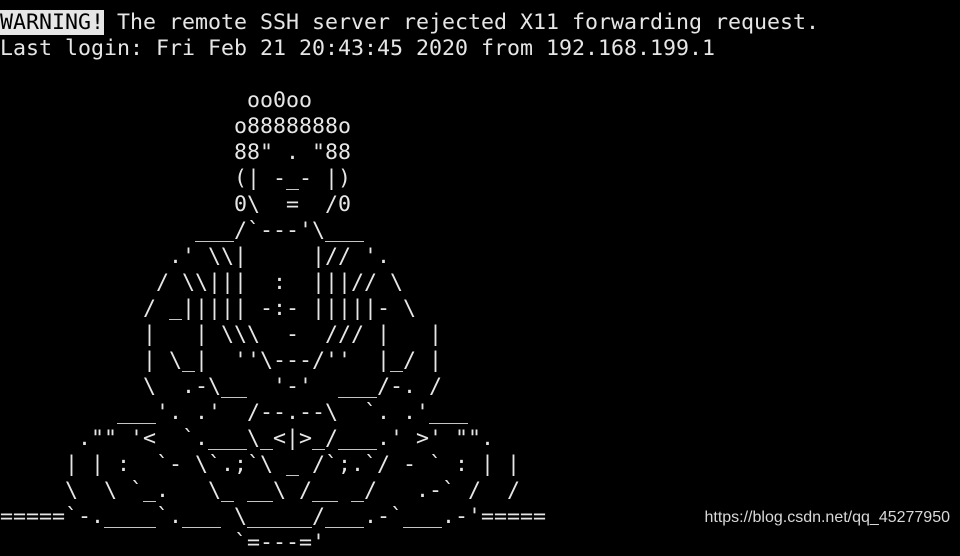 This screenshot has height=556, width=960. What do you see at coordinates (163, 542) in the screenshot?
I see `banner-line: `=---='` at bounding box center [163, 542].